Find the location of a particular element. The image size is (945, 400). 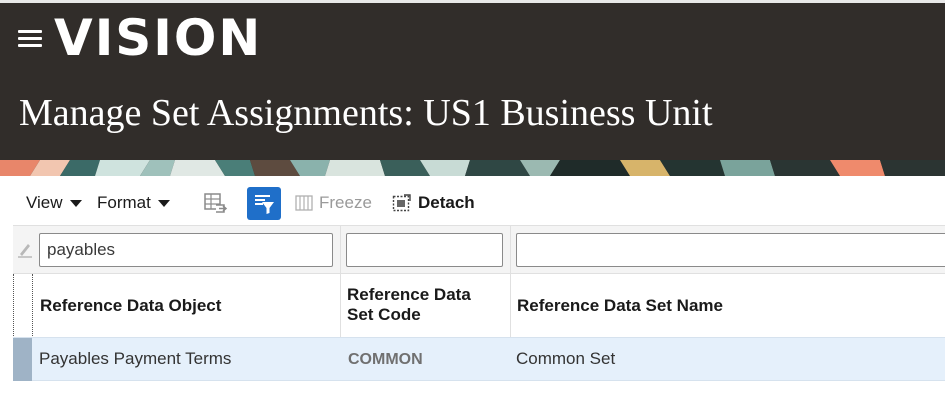

freeze-button: Freeze is located at coordinates (333, 203).